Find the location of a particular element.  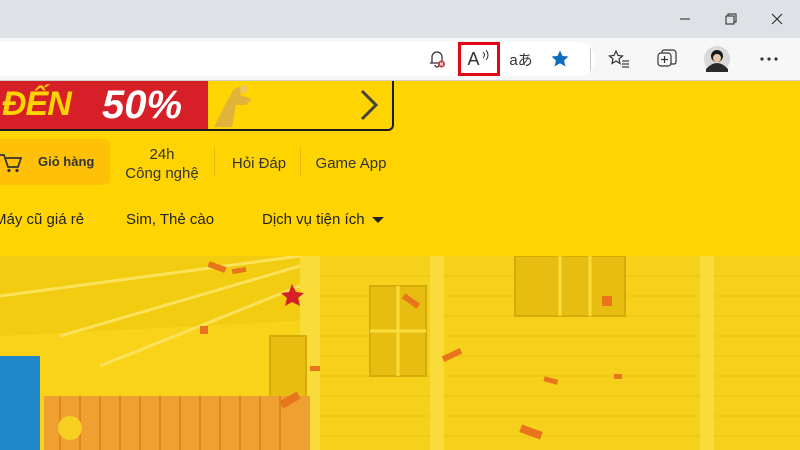

nav-link-24h-cong-nghe: 24h Công nghệ is located at coordinates (162, 164).